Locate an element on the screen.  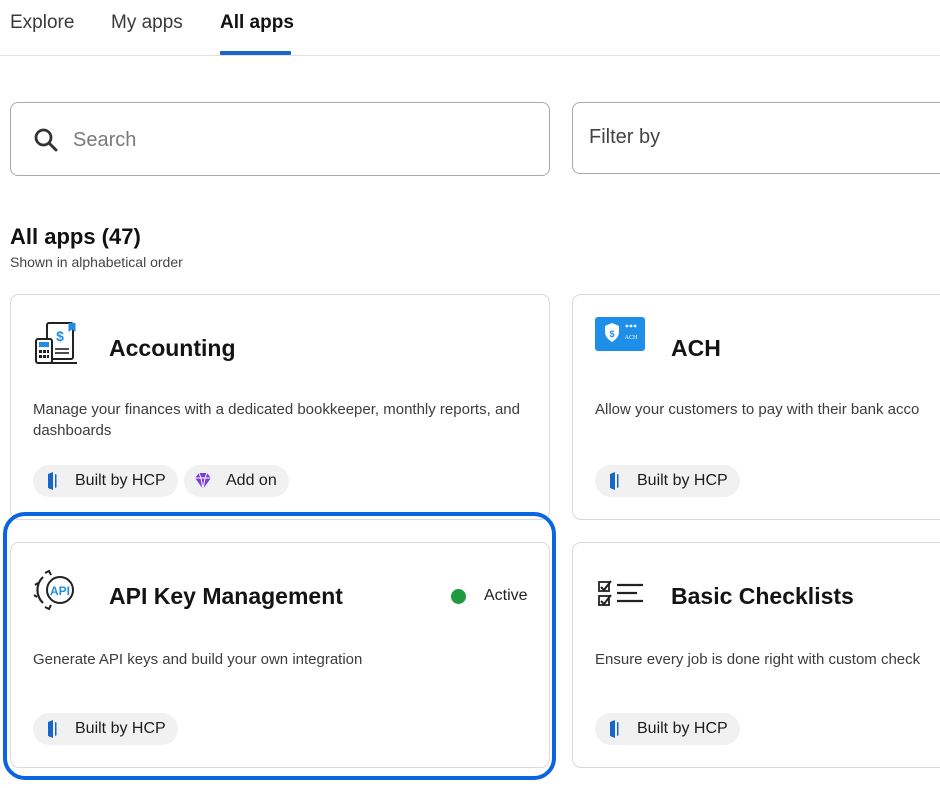
app-title: API Key Management is located at coordinates (226, 596).